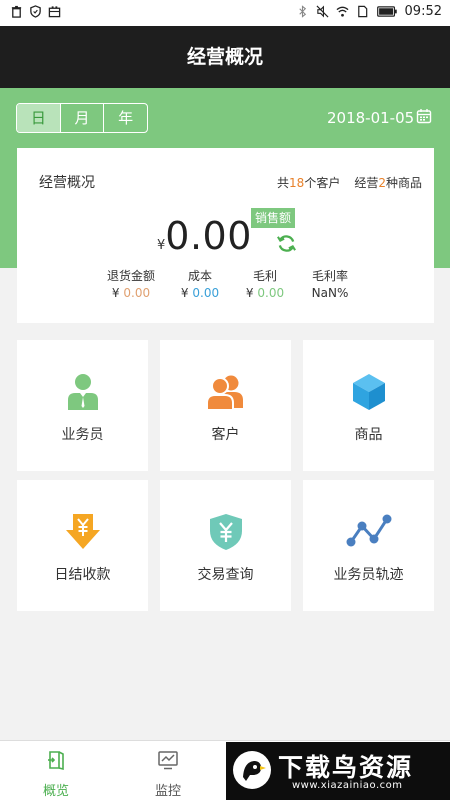 The height and width of the screenshot is (800, 450). Describe the element at coordinates (225, 13) in the screenshot. I see `status-bar: 09:52` at that location.